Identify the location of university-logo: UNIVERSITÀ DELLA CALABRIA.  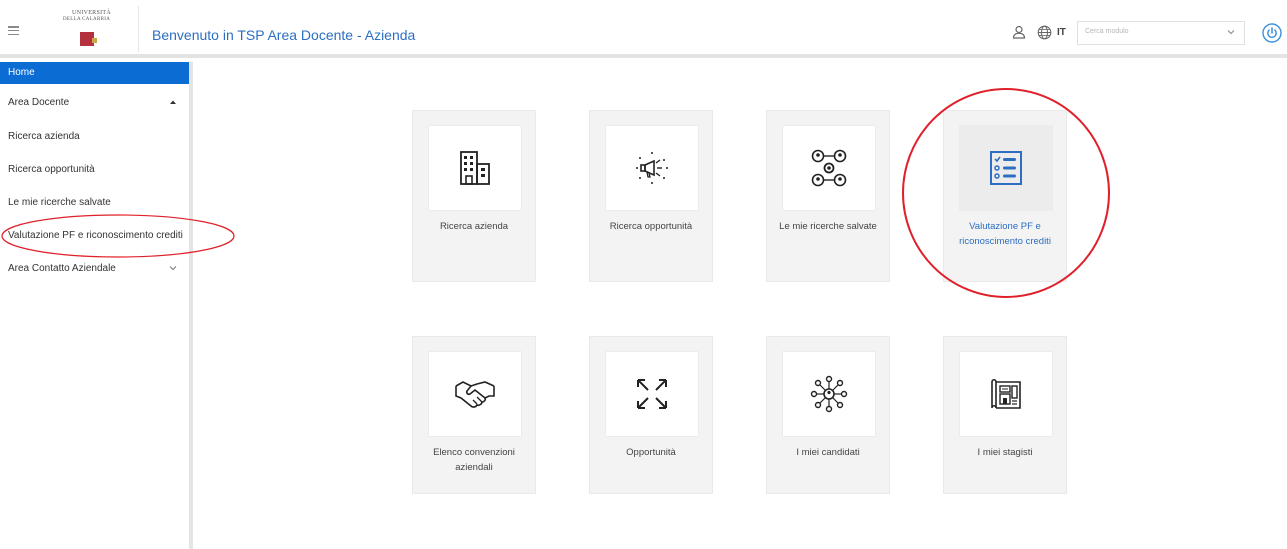
(93, 30).